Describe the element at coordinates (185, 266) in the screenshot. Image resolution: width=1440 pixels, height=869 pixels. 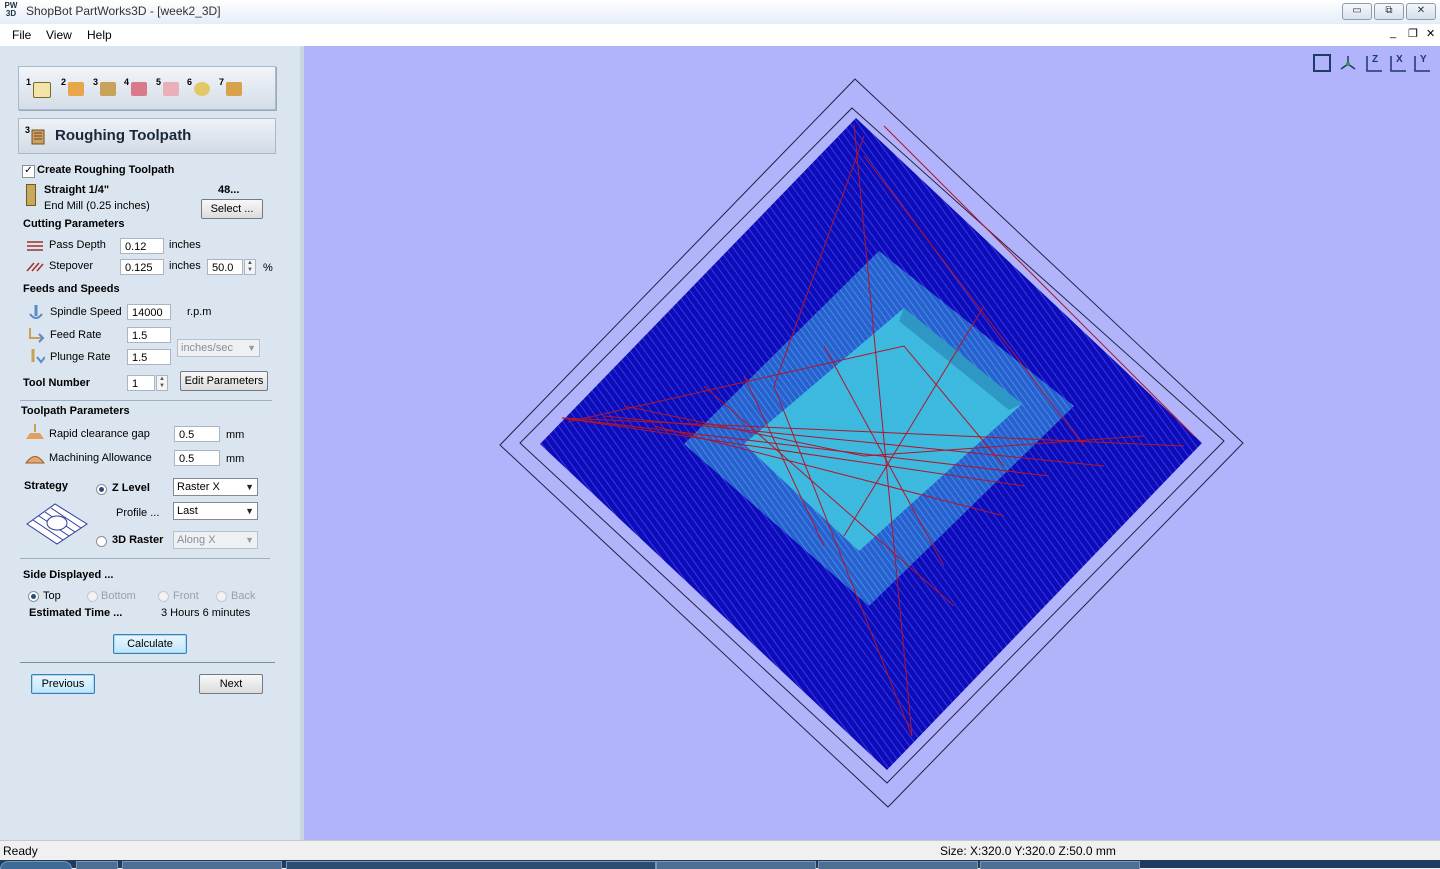
I see `stepover-unit: inches` at that location.